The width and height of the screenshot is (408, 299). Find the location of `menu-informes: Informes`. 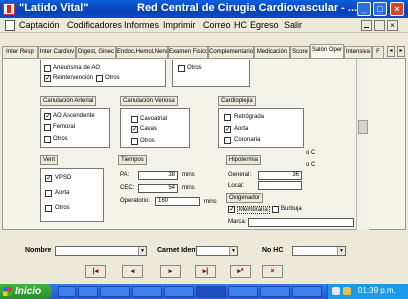

menu-informes: Informes is located at coordinates (141, 25).